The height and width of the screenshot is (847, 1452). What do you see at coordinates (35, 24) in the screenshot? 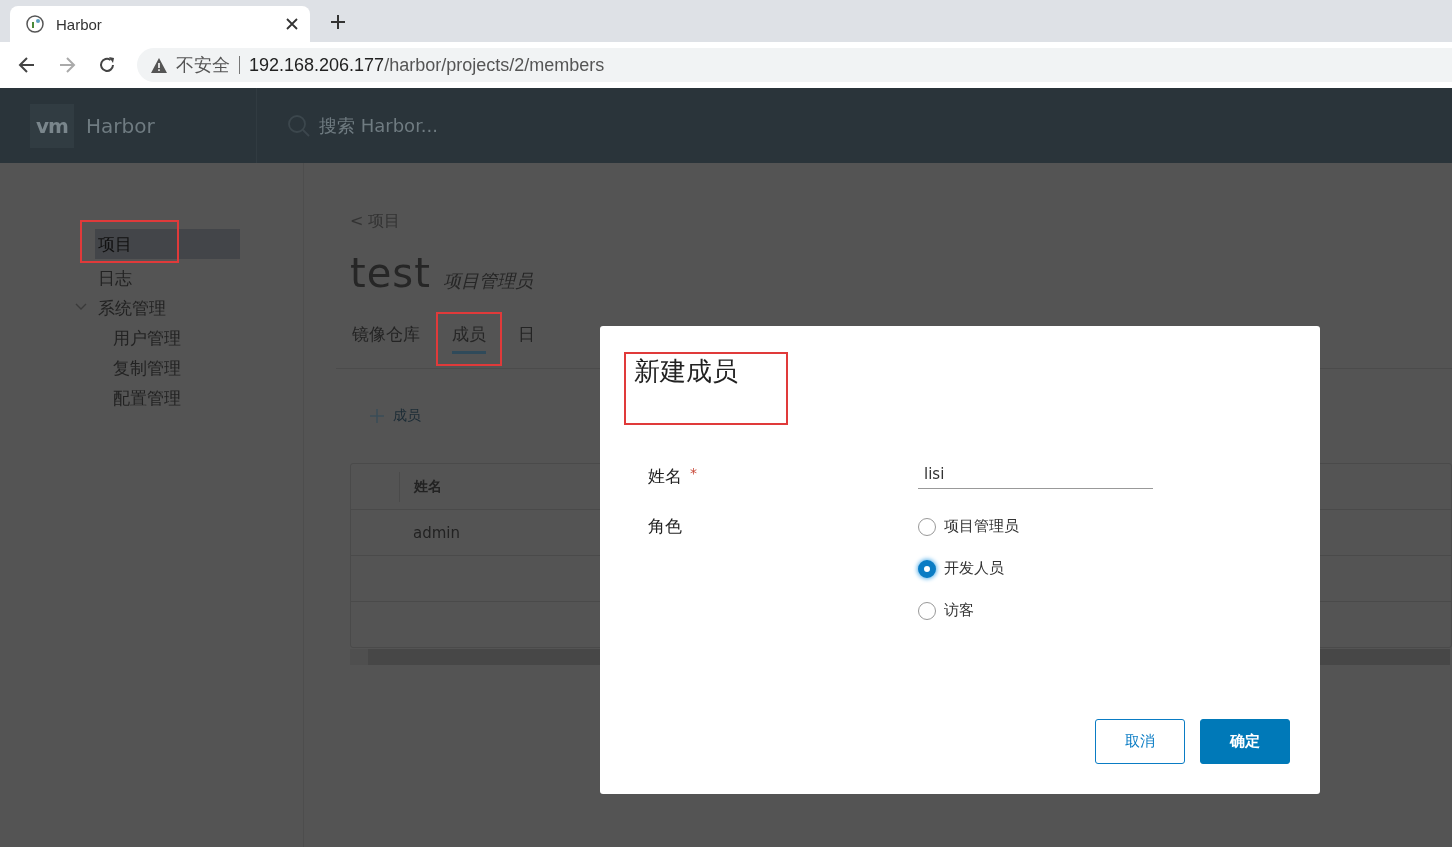
I see `site-icon` at bounding box center [35, 24].